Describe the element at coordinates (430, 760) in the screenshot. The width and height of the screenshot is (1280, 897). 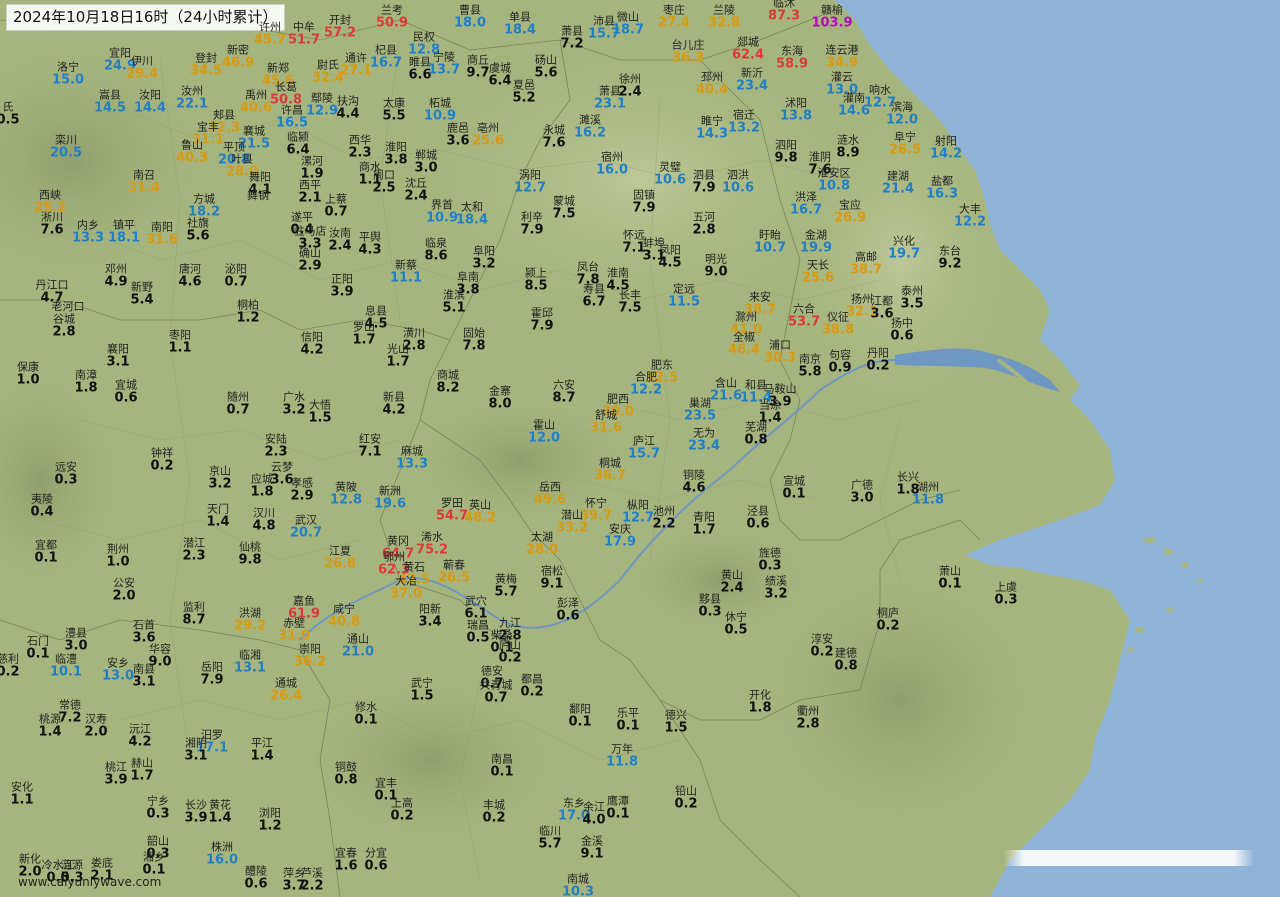
I see `jiangxi-hills-shade` at that location.